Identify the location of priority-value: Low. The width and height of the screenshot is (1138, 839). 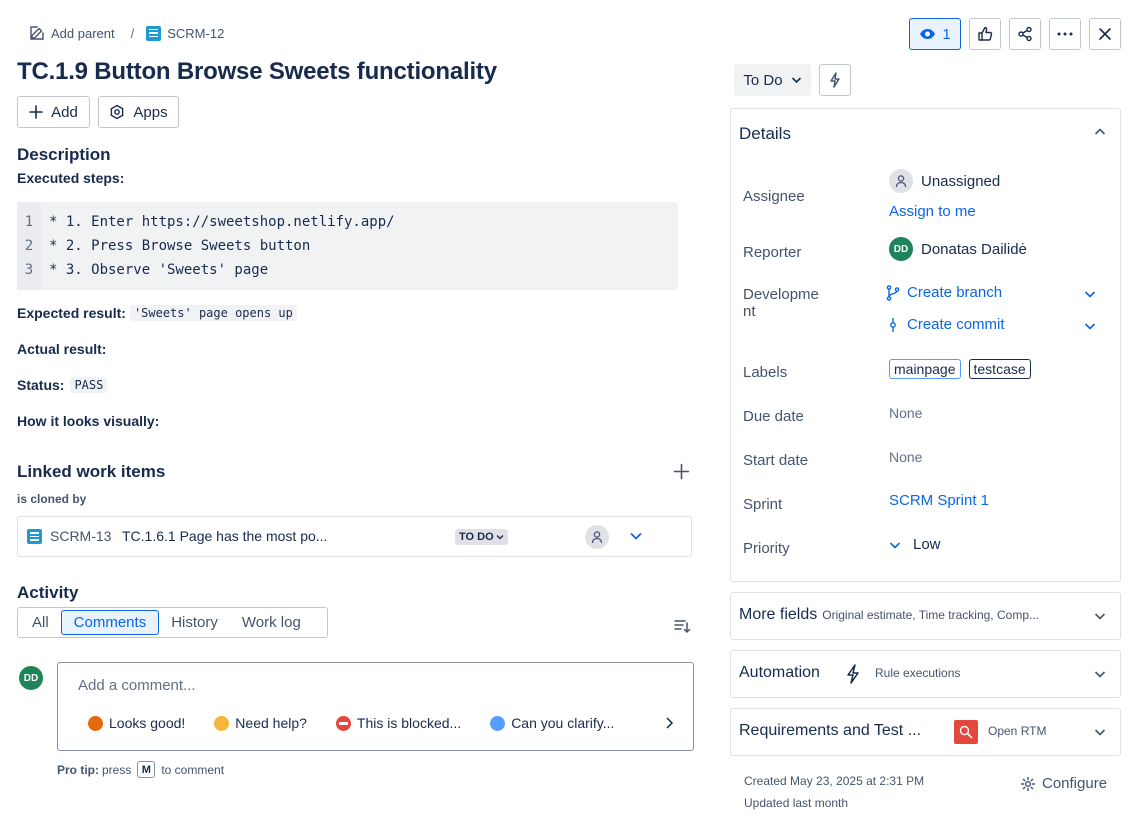
(915, 544).